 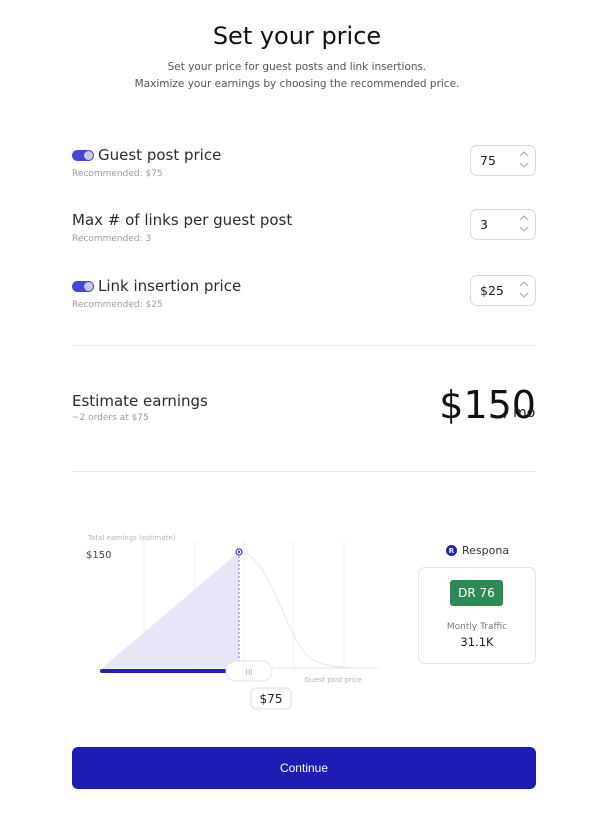 I want to click on respona-logo-icon: R, so click(x=451, y=550).